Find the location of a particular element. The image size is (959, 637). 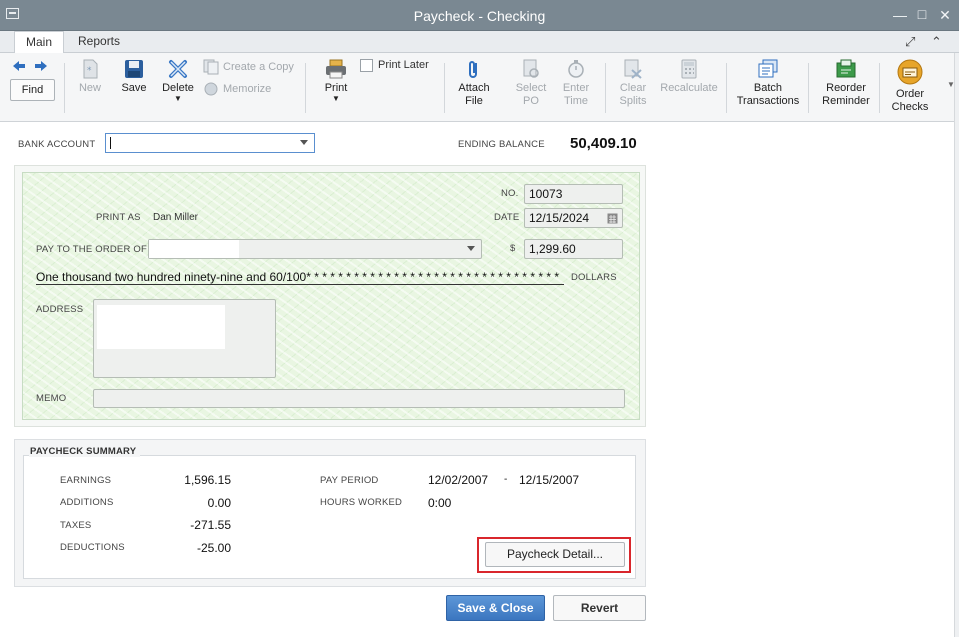

printer-icon is located at coordinates (336, 69).